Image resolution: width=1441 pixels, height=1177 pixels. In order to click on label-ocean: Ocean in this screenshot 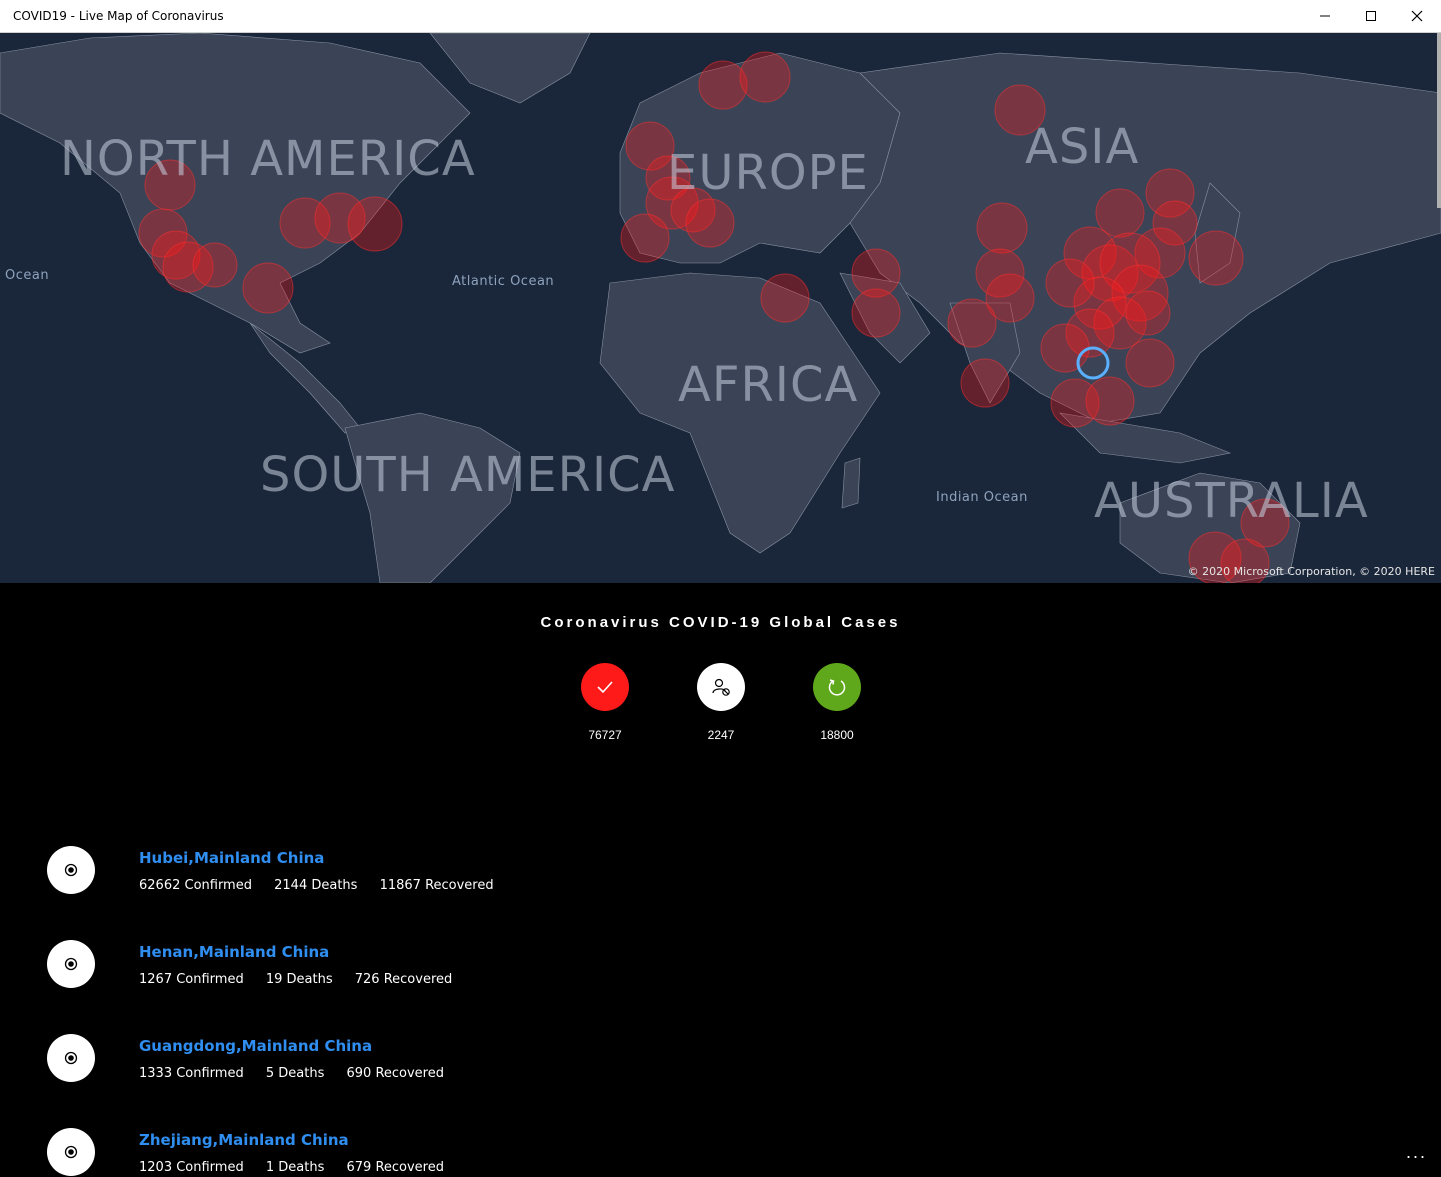, I will do `click(27, 275)`.